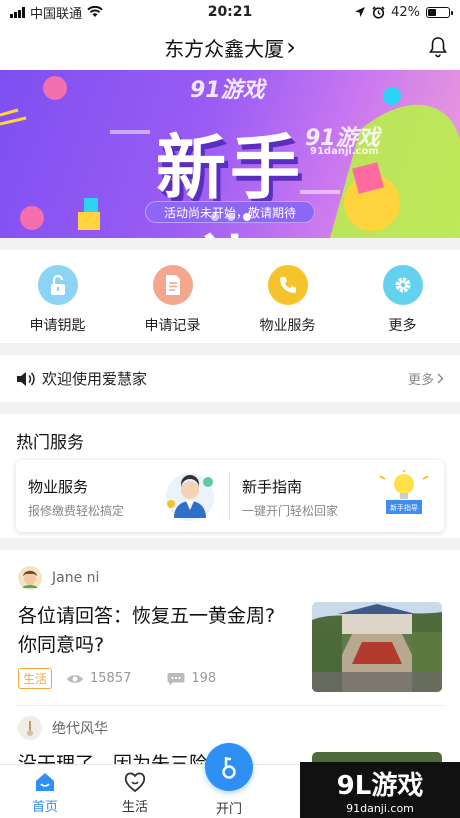  Describe the element at coordinates (287, 326) in the screenshot. I see `quick-label: 物业服务` at that location.